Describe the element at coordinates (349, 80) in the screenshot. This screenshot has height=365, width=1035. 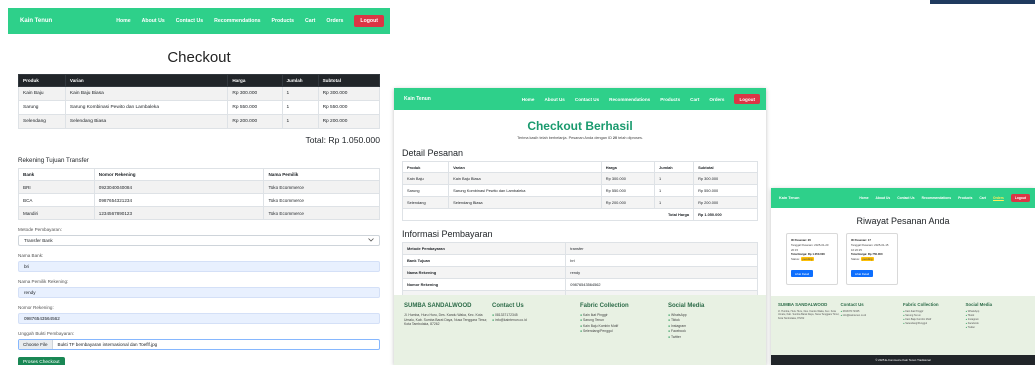
I see `col-subtotal: Subtotal` at that location.